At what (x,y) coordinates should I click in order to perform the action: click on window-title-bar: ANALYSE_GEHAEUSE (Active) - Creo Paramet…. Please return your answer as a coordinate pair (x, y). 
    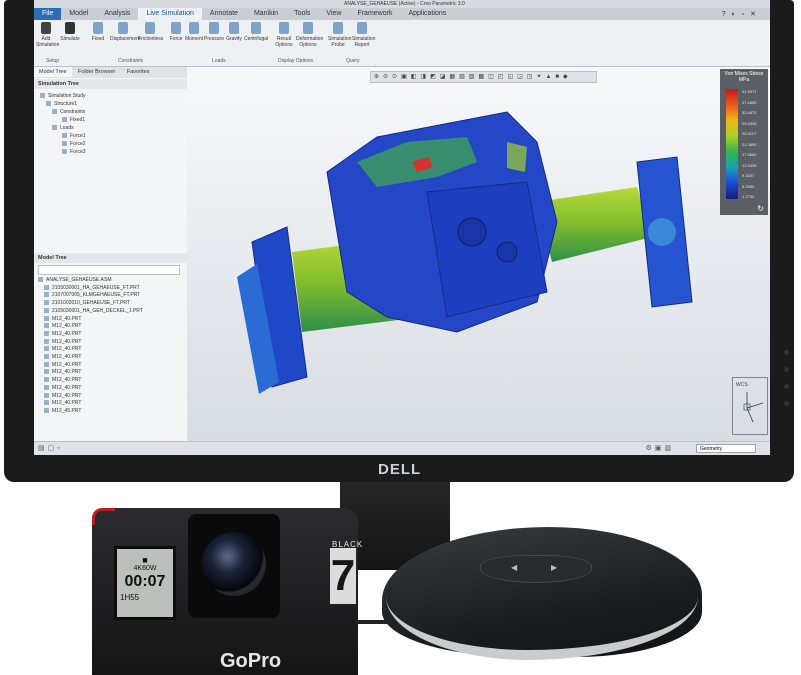
    Looking at the image, I should click on (402, 4).